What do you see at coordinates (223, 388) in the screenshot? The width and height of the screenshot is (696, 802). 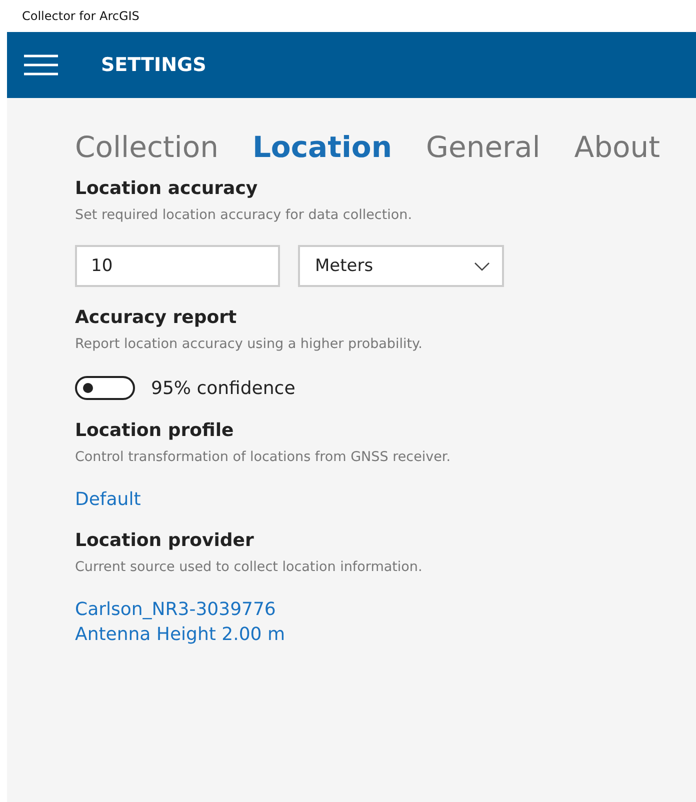 I see `toggle-label: 95% confidence` at bounding box center [223, 388].